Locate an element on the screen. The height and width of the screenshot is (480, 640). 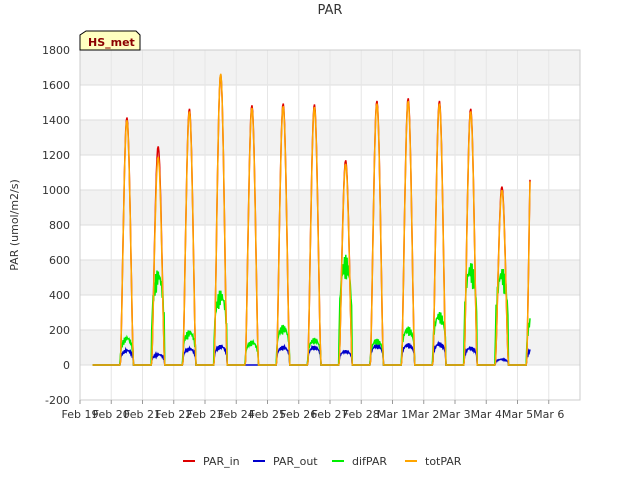
x-tick-label: Mar 5 is located at coordinates (517, 414).